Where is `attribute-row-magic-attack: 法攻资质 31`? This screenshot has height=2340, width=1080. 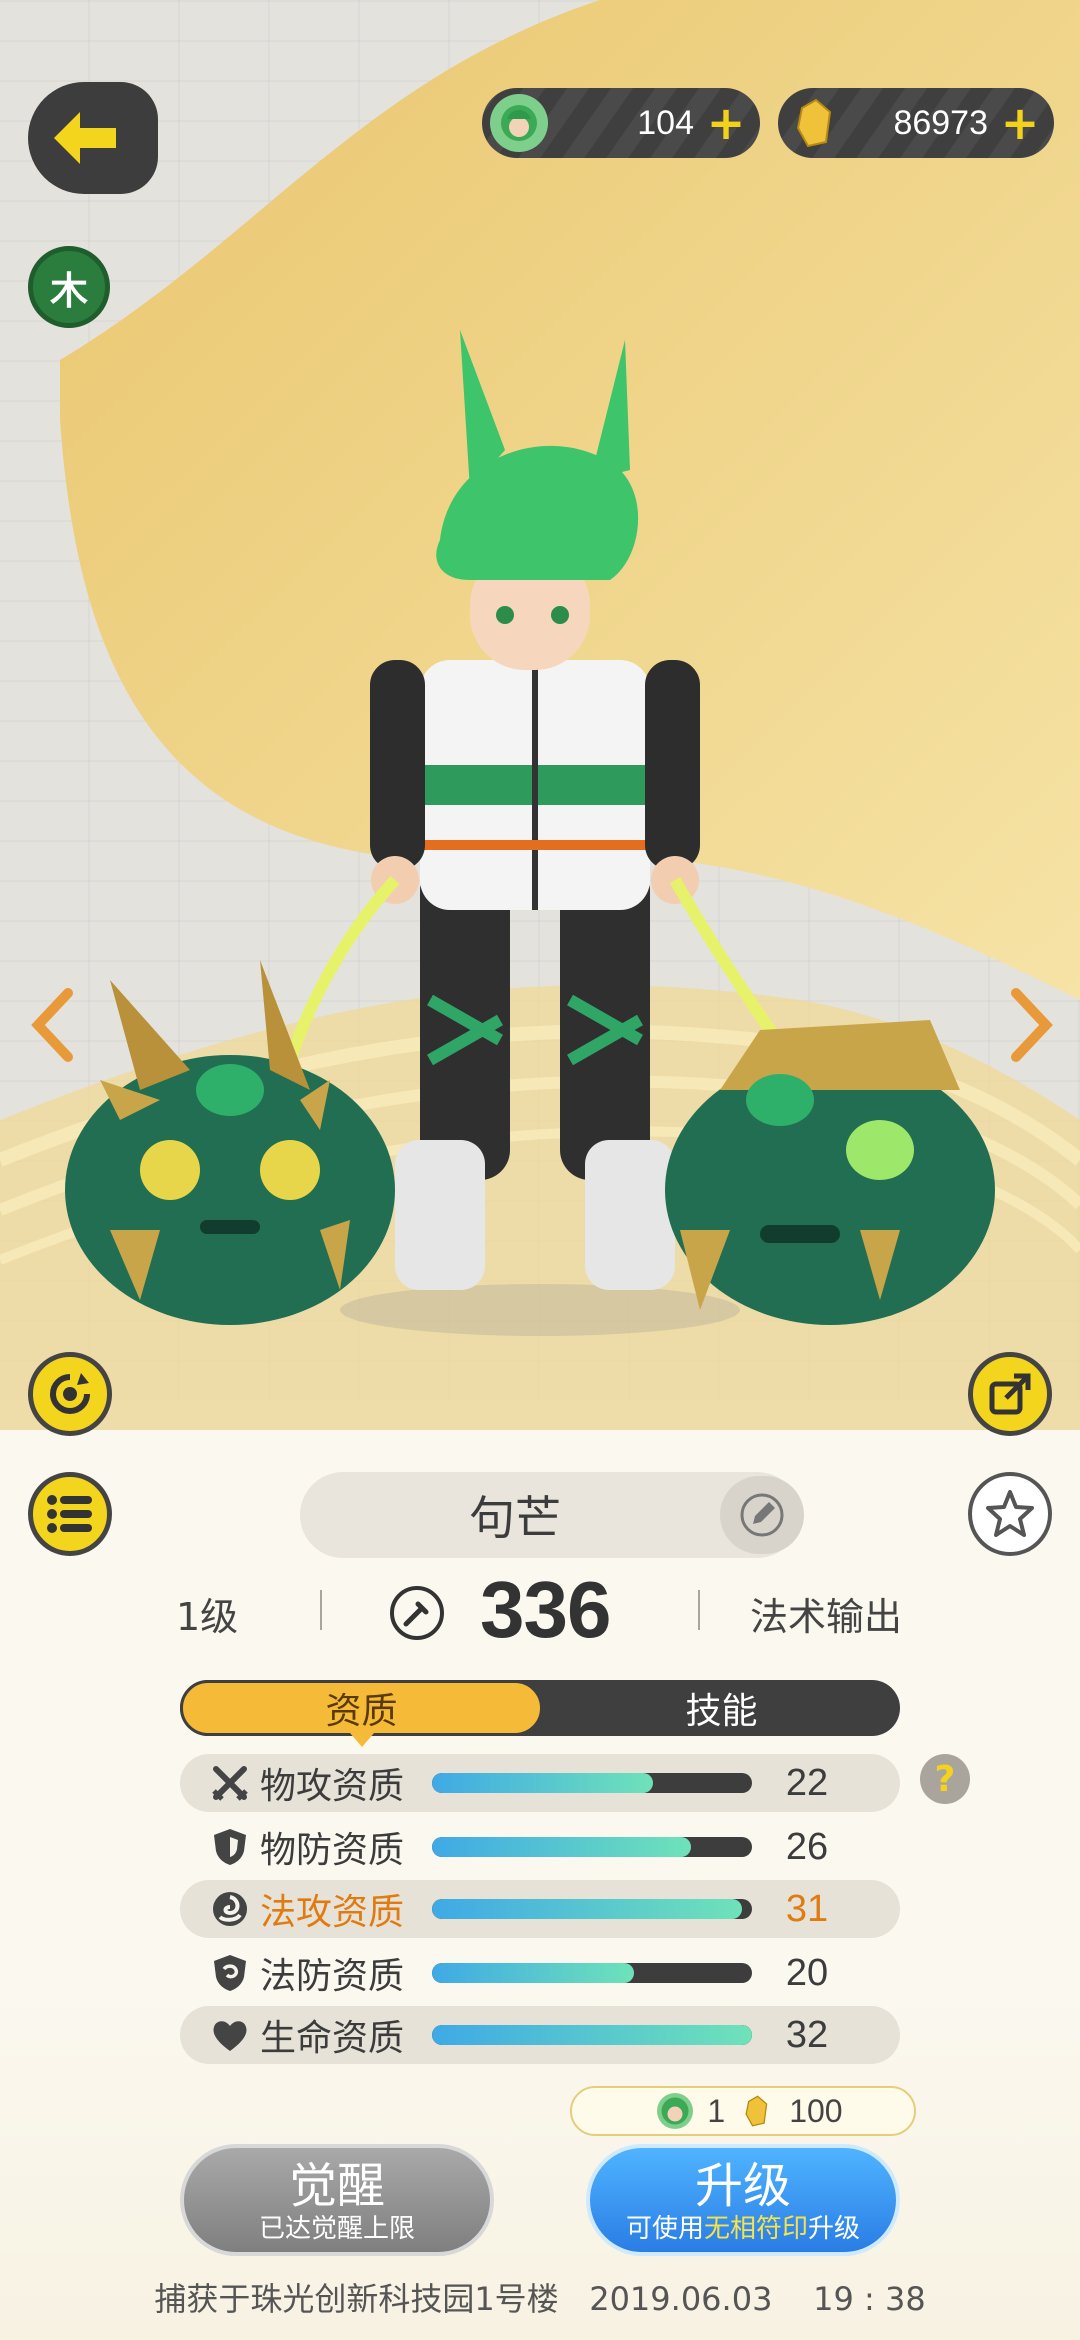 attribute-row-magic-attack: 法攻资质 31 is located at coordinates (540, 1909).